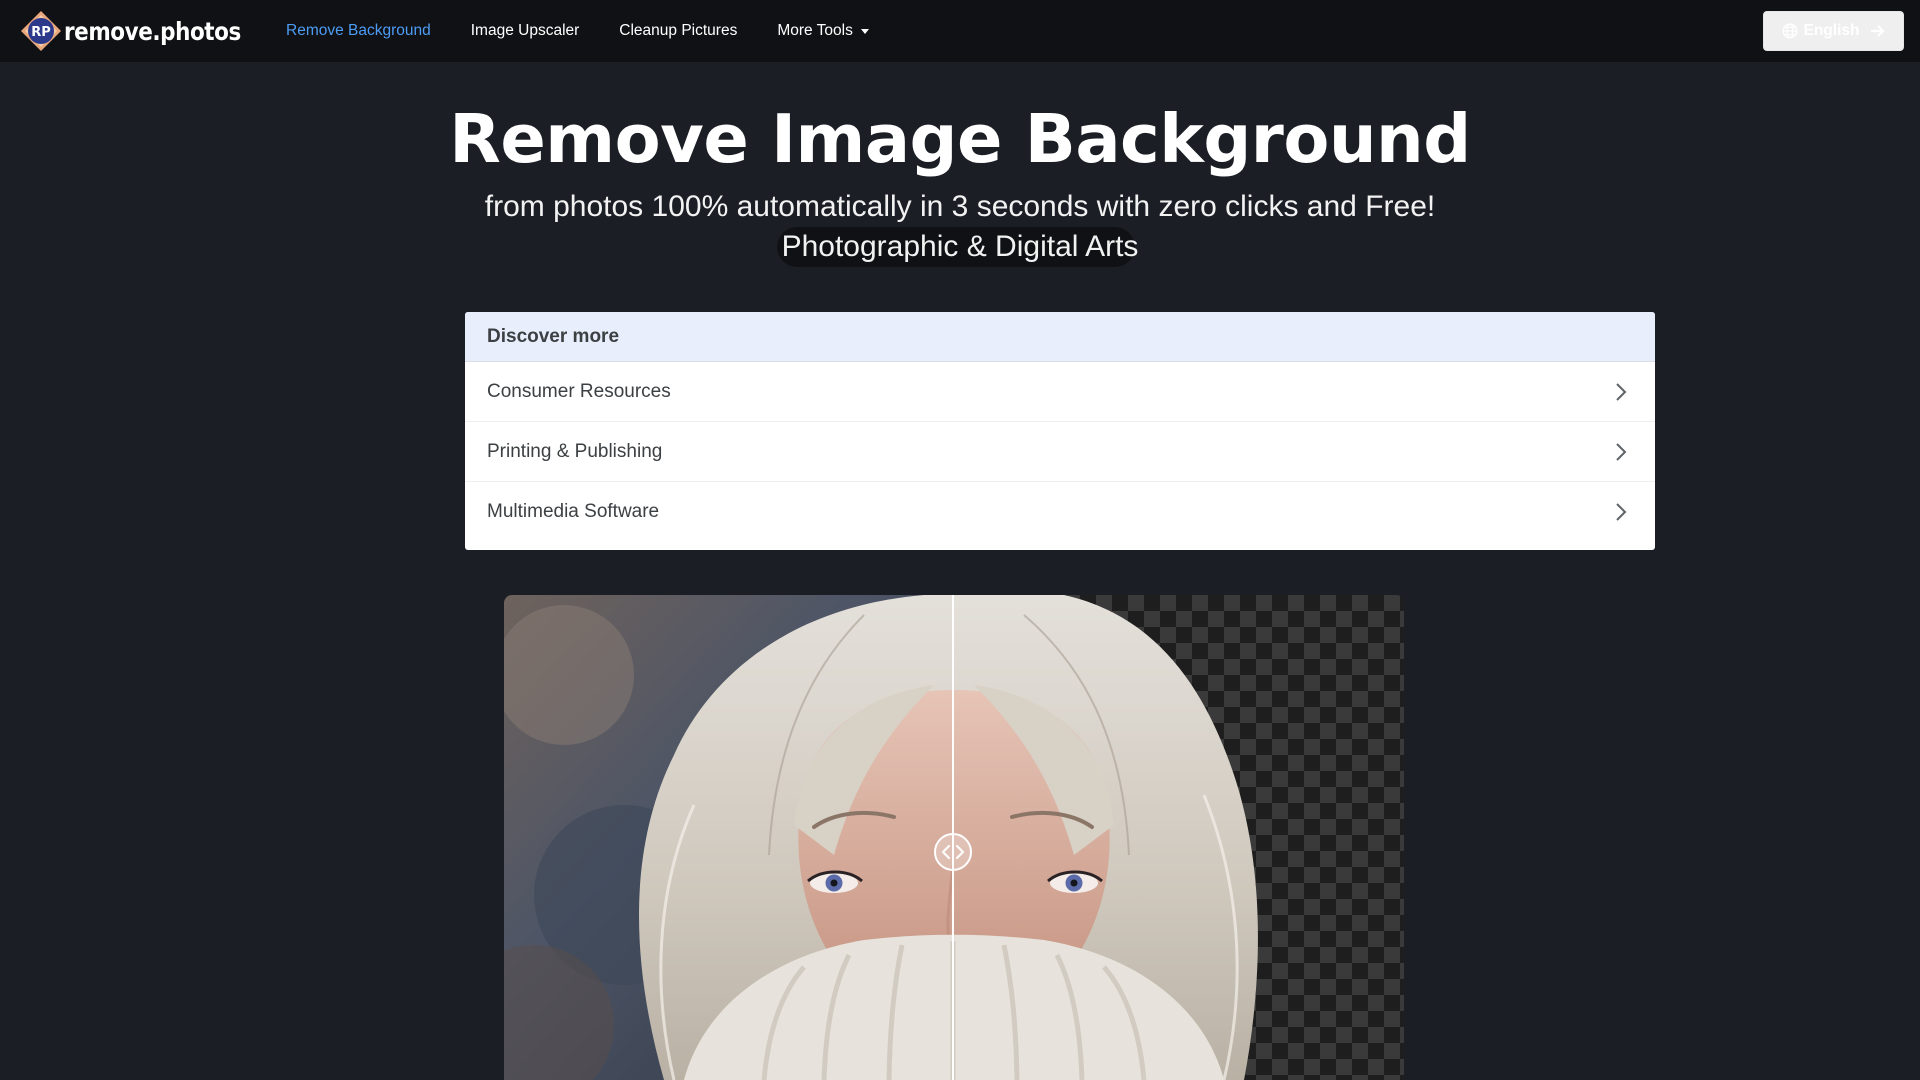 The width and height of the screenshot is (1920, 1080). Describe the element at coordinates (678, 31) in the screenshot. I see `nav-cleanup-pictures: Cleanup Pictures` at that location.